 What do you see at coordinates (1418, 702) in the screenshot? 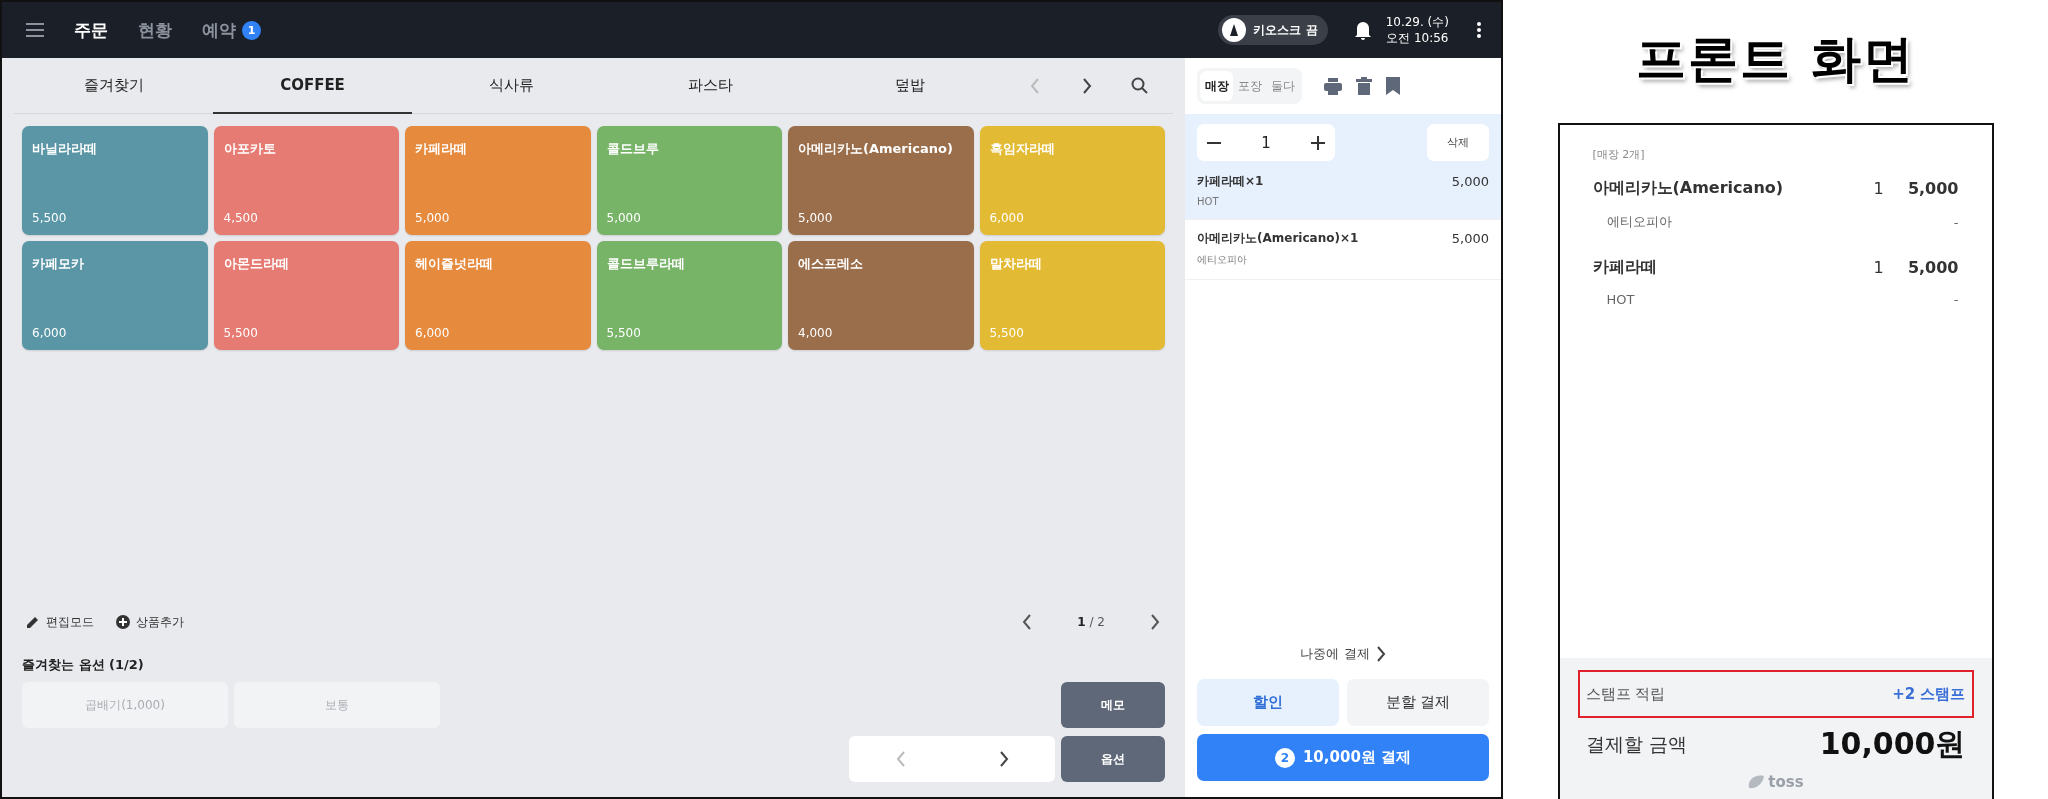
I see `split-payment-button: 분할 결제` at bounding box center [1418, 702].